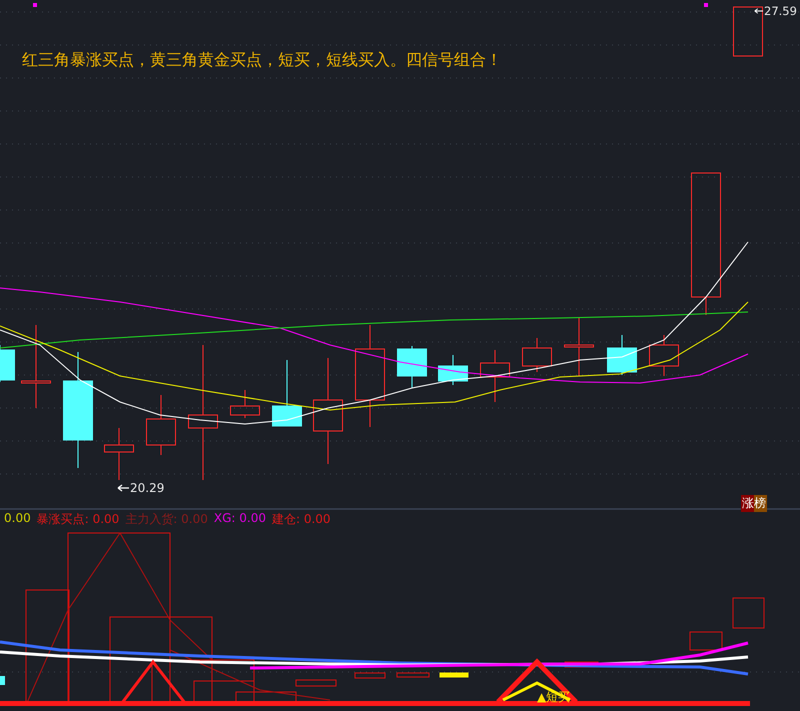 This screenshot has height=711, width=800. I want to click on price-label: 20.29, so click(147, 488).